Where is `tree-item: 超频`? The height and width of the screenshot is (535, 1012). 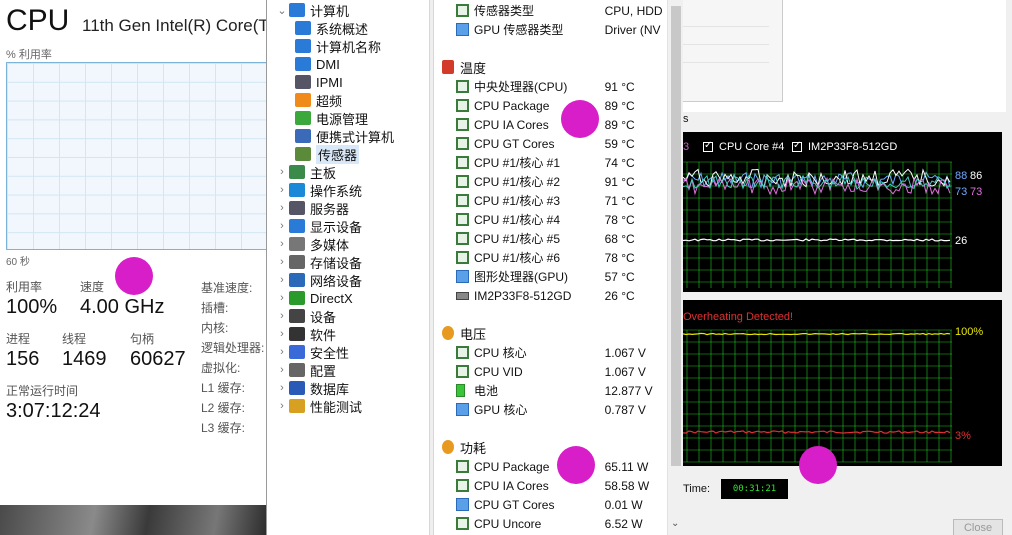
tree-item: 超频 is located at coordinates (318, 100).